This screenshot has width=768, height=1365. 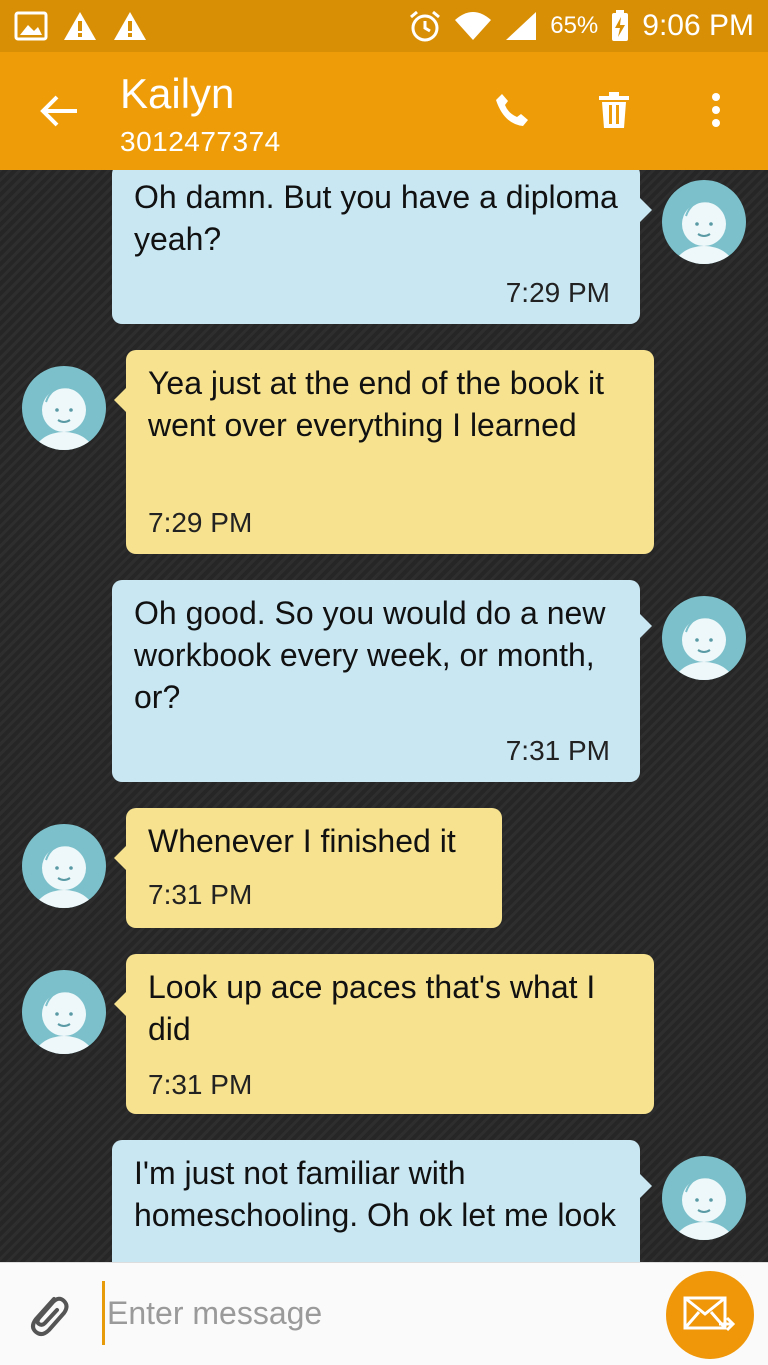 I want to click on call-button, so click(x=512, y=110).